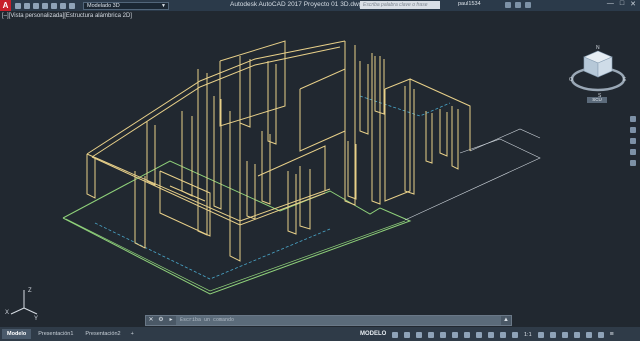  I want to click on orbit-icon, so click(632, 152).